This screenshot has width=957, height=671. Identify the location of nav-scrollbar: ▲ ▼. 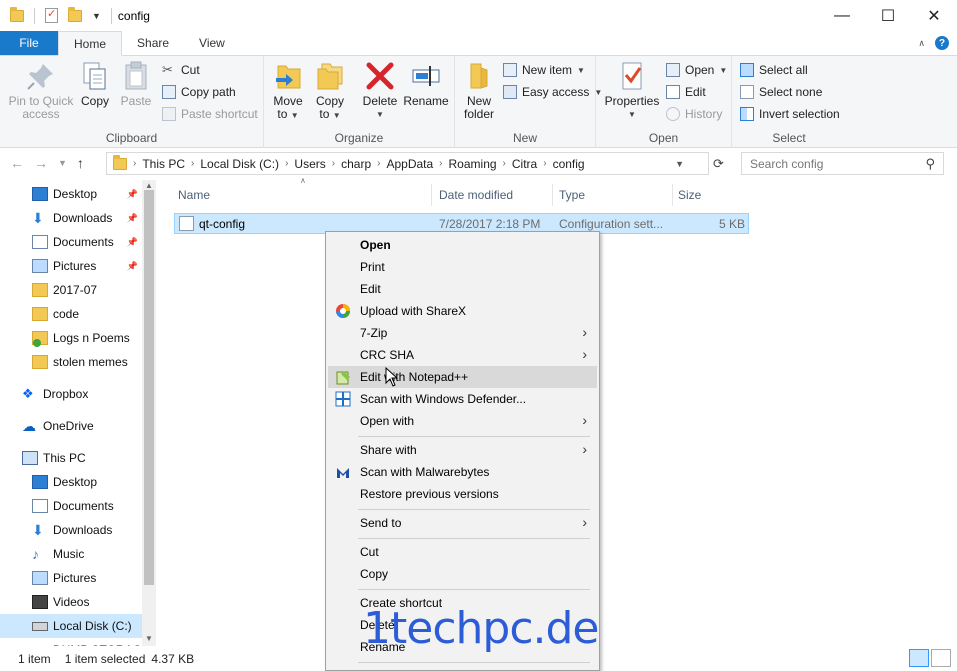
(149, 413).